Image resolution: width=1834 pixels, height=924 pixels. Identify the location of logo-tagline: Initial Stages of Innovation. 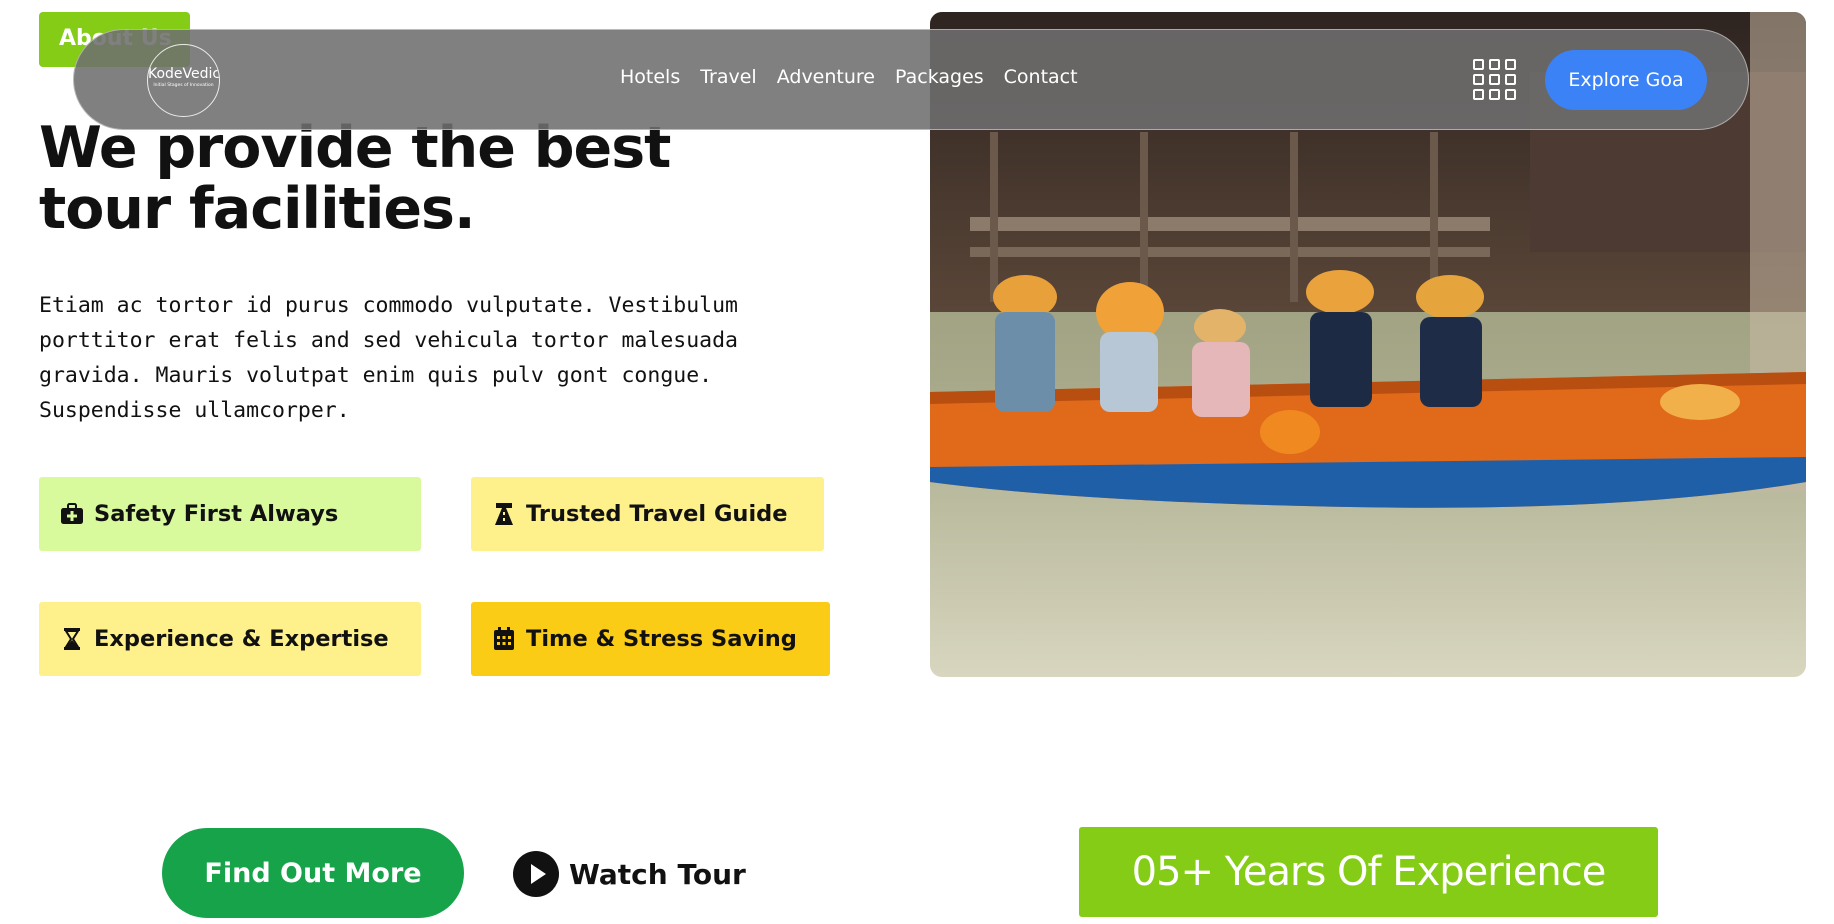
(183, 85).